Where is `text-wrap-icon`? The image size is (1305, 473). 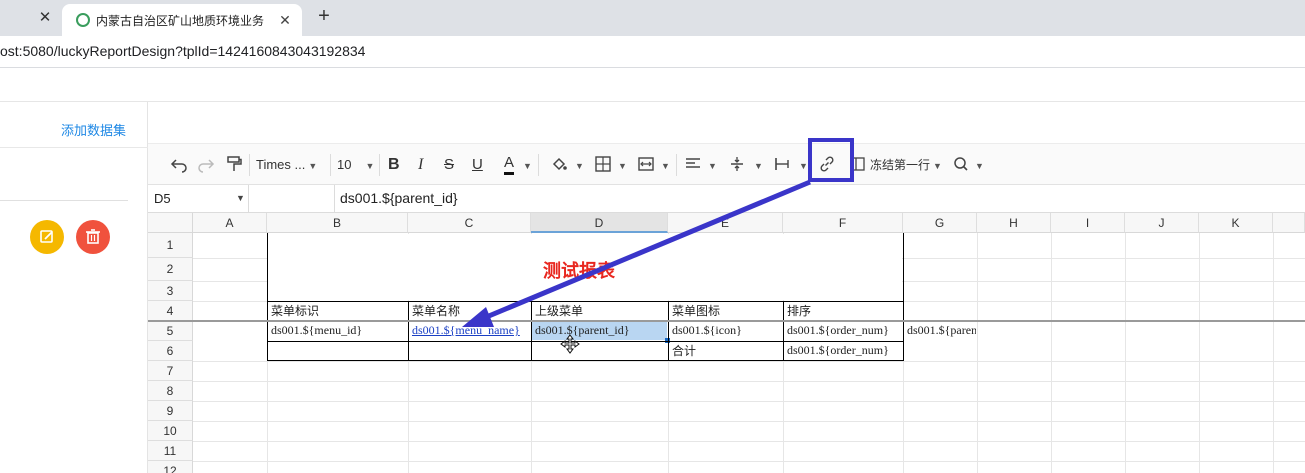 text-wrap-icon is located at coordinates (782, 165).